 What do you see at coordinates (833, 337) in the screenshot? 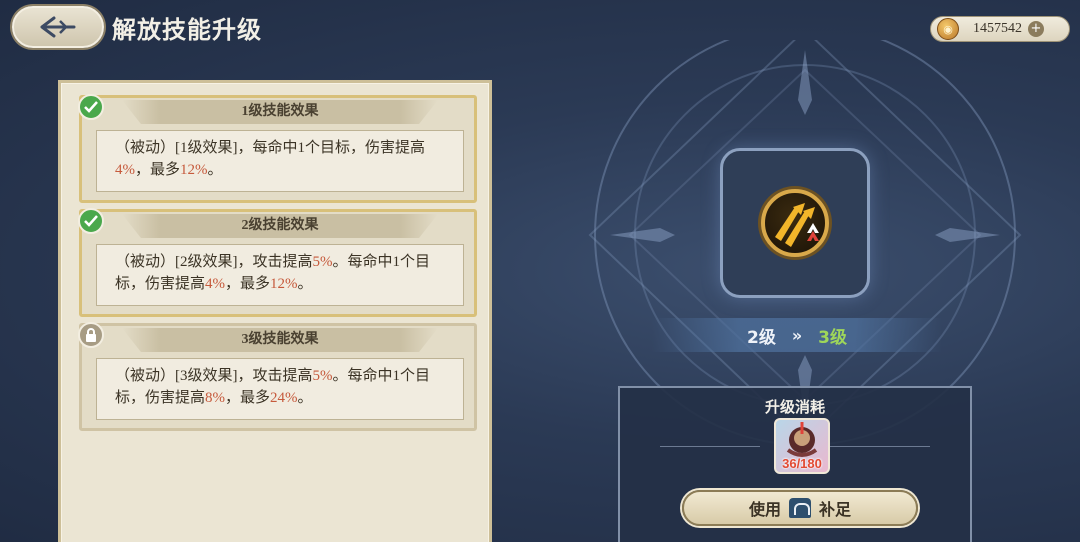
I see `next-level: 3级` at bounding box center [833, 337].